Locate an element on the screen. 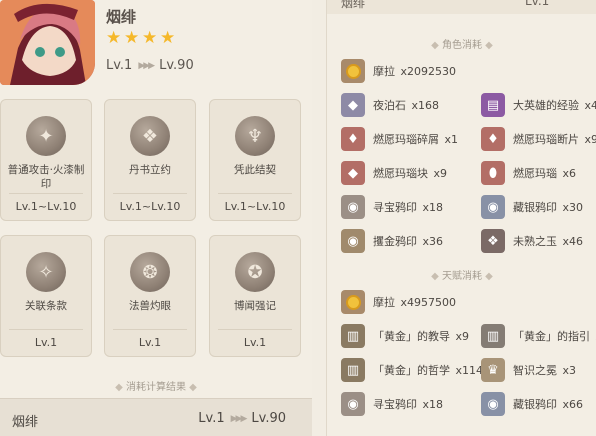 Image resolution: width=596 pixels, height=436 pixels. materials-header: 烟绯 Lv.1 is located at coordinates (461, 7).